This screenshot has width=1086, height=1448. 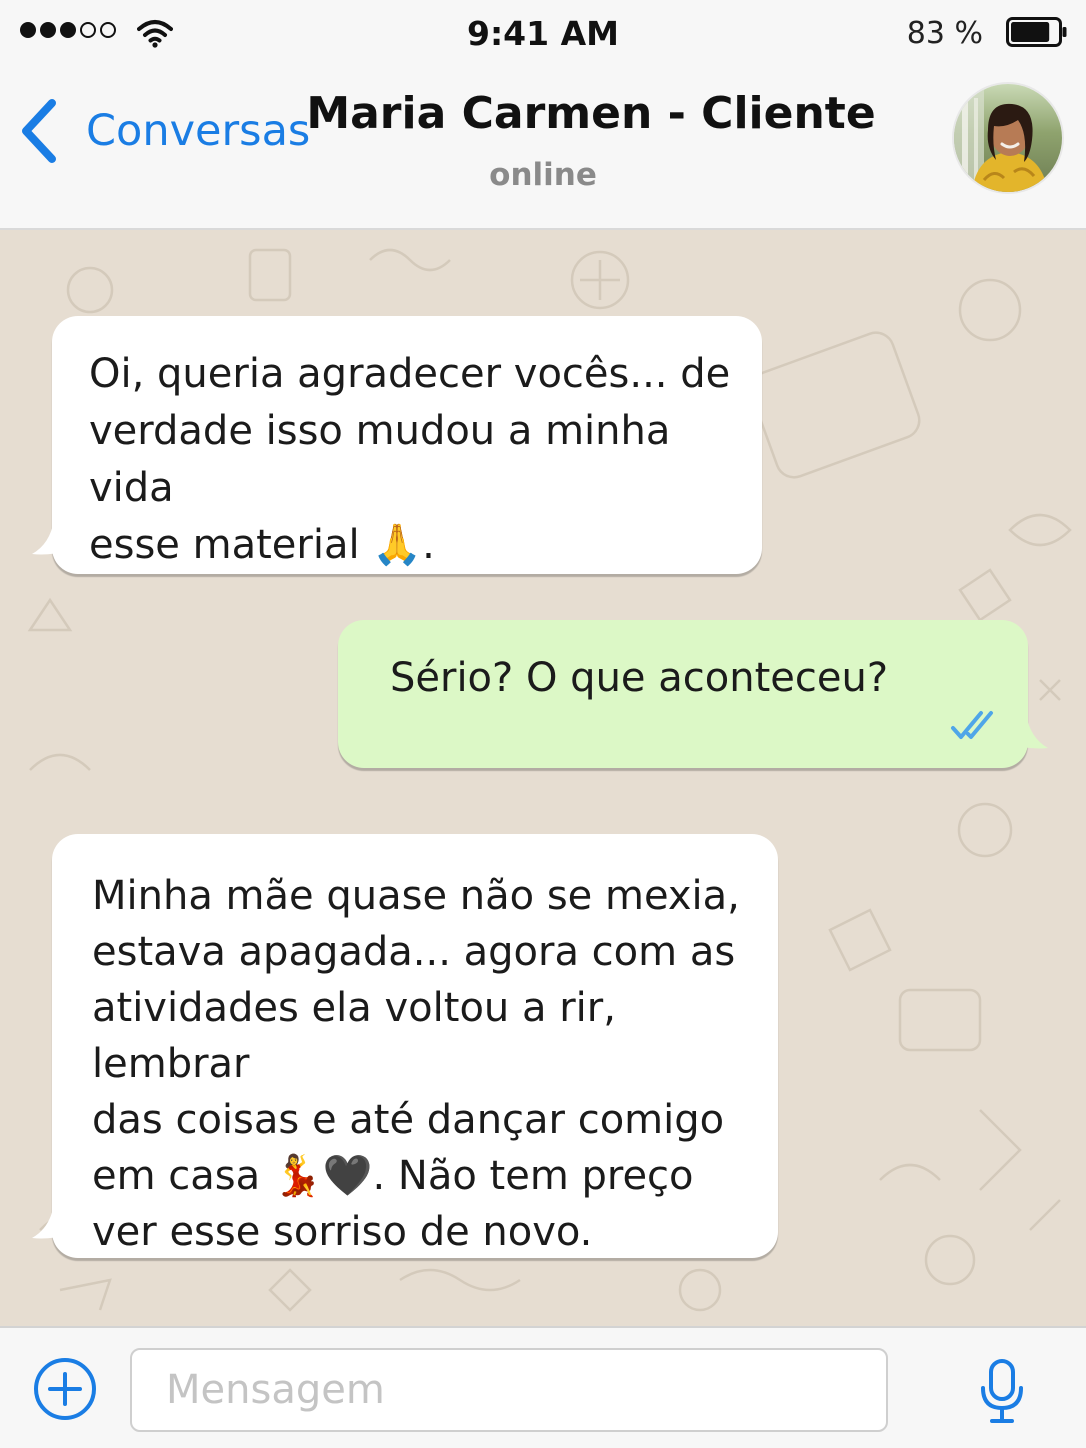 I want to click on chevron-left-icon, so click(x=39, y=131).